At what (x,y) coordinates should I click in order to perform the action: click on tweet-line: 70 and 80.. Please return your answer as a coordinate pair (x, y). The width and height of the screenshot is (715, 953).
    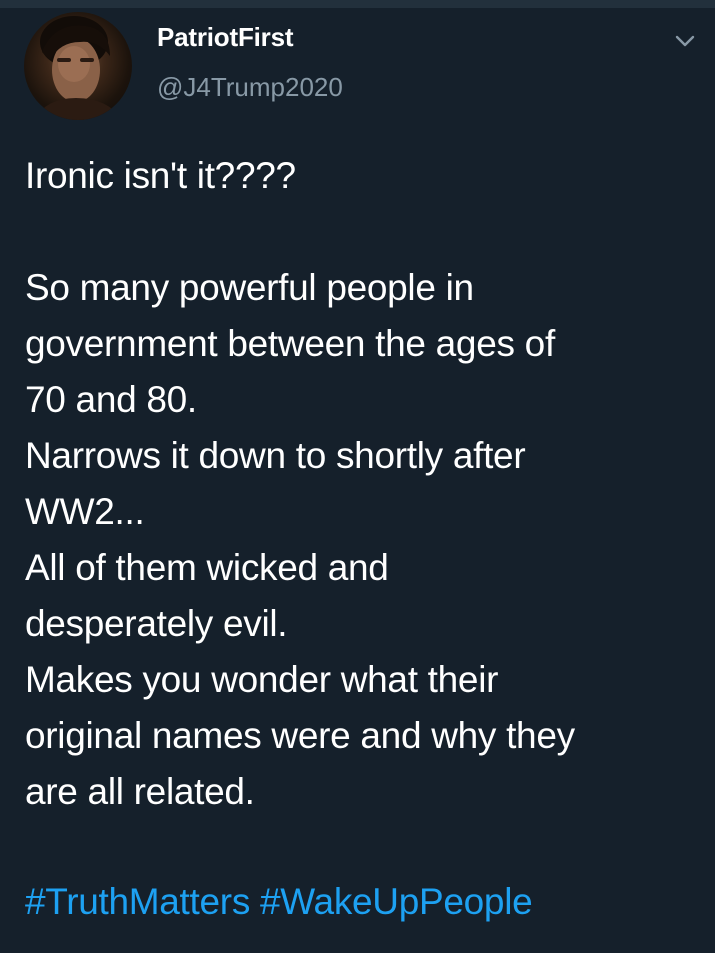
    Looking at the image, I should click on (111, 399).